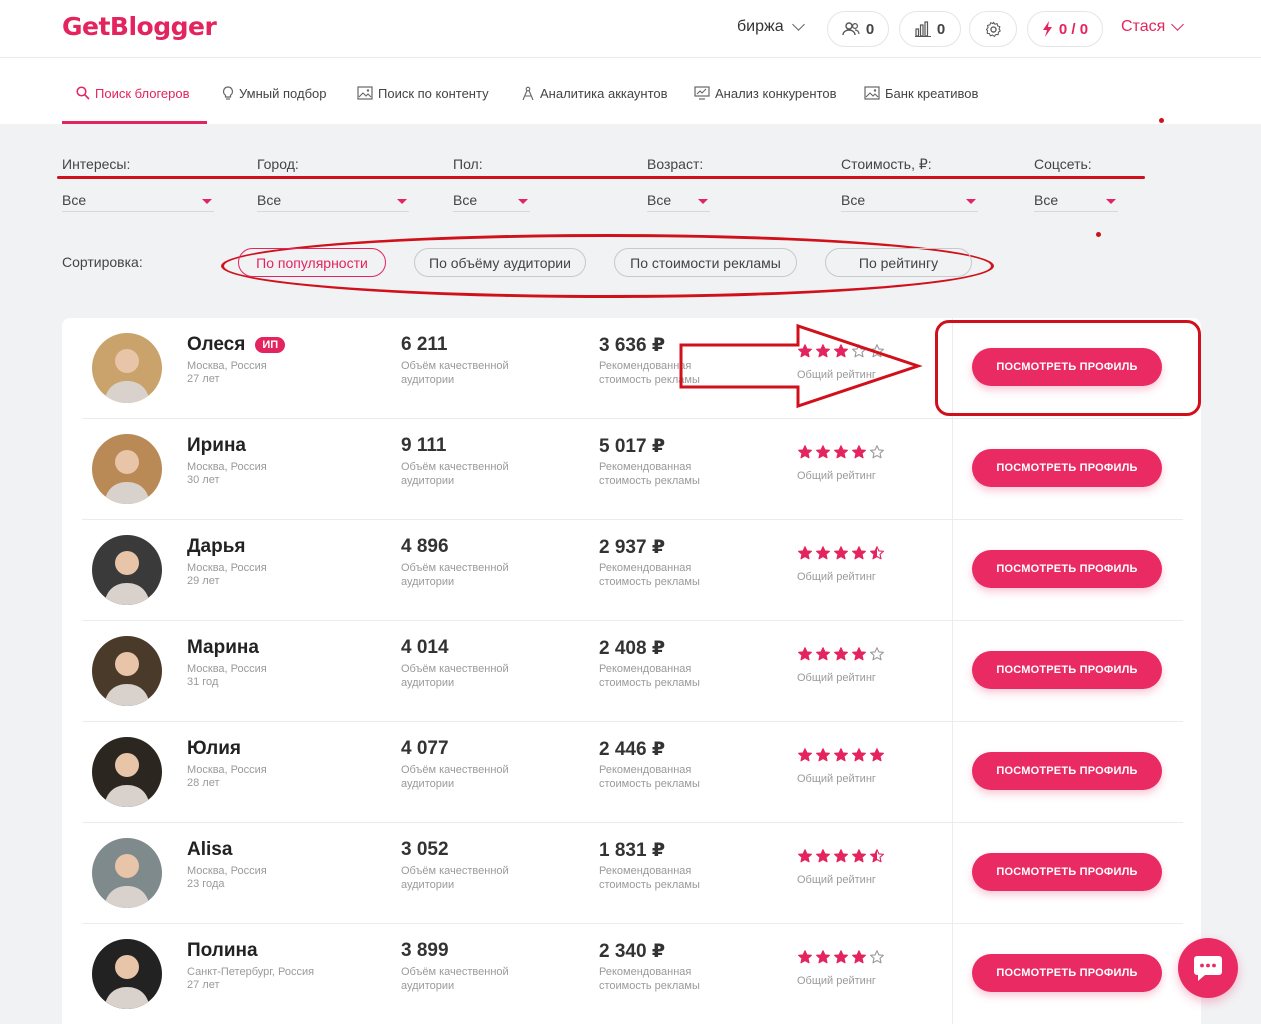  Describe the element at coordinates (236, 345) in the screenshot. I see `blogger-name: Олеся ИП` at that location.